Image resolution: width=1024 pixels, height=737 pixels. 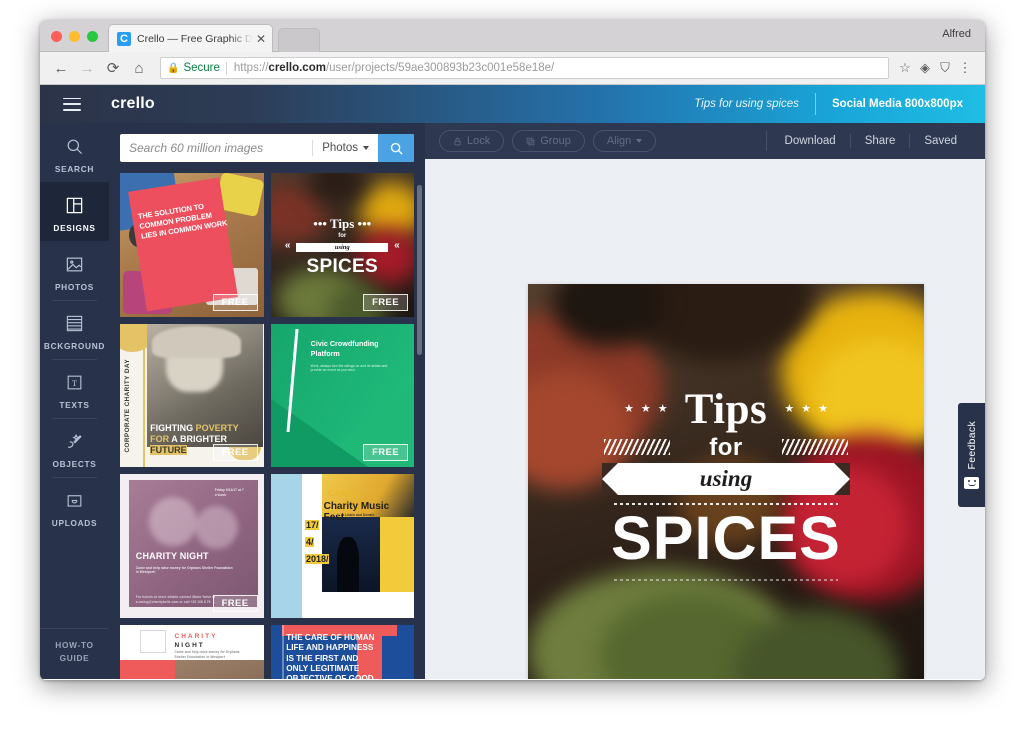 I want to click on photo-icon, so click(x=74, y=264).